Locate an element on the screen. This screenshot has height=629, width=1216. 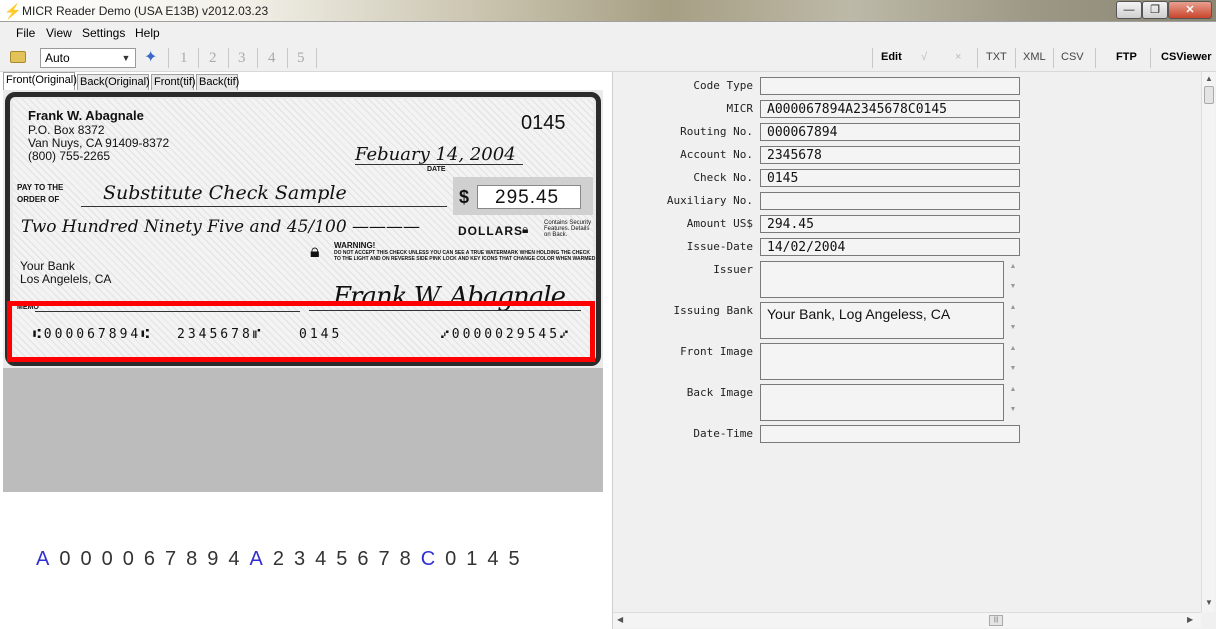
tab-front-tif: Front(tif) is located at coordinates (173, 82).